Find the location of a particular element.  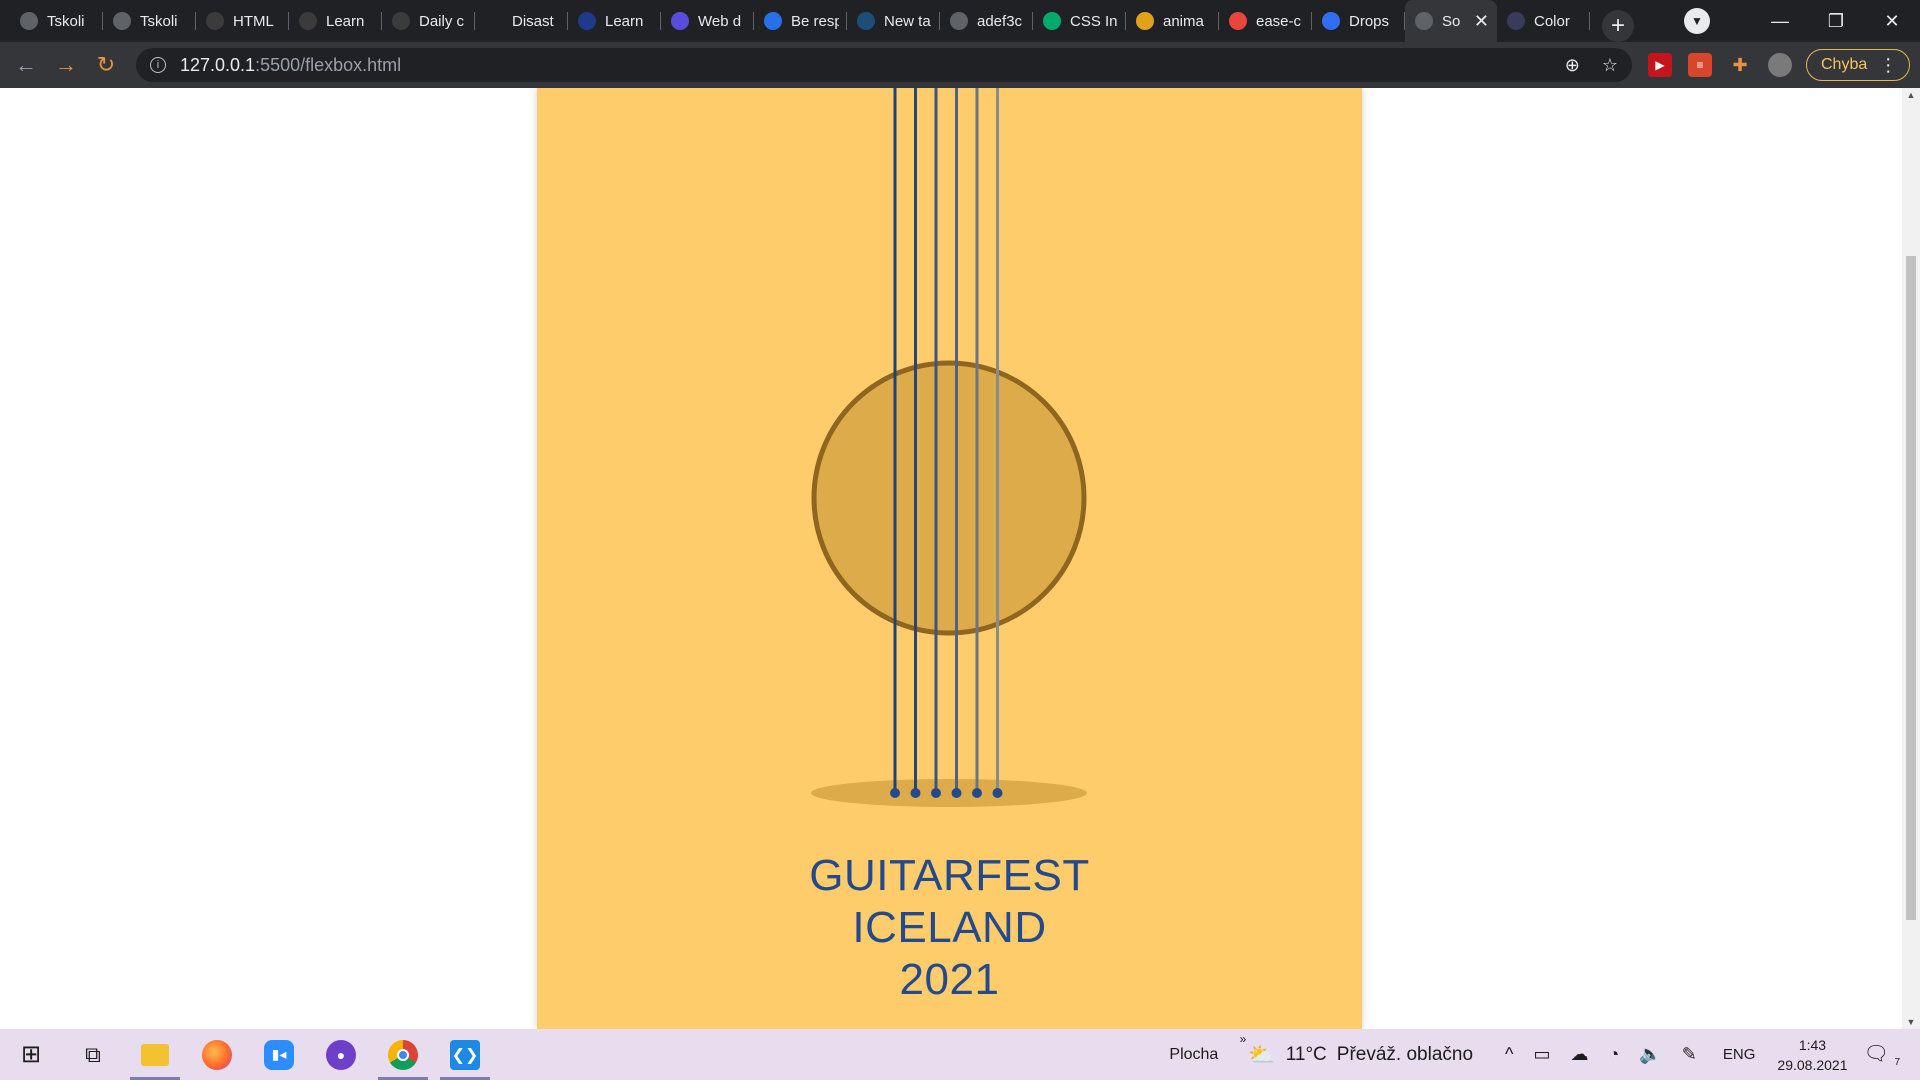

browser-tab: ease-c is located at coordinates (1265, 21).